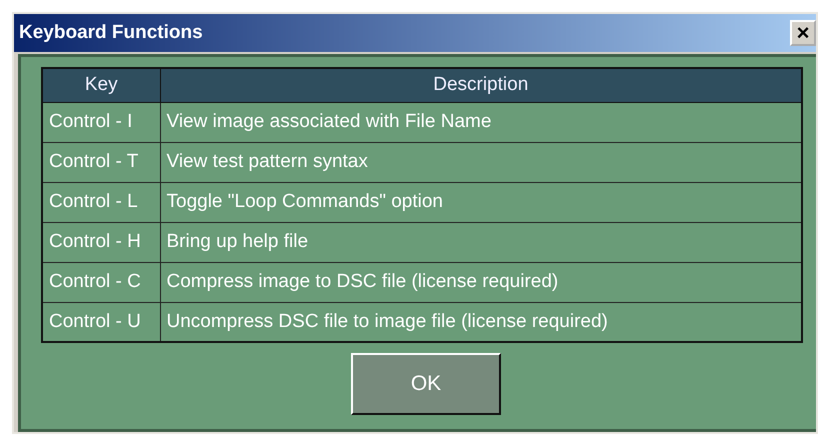 This screenshot has width=818, height=437. Describe the element at coordinates (481, 85) in the screenshot. I see `column-header: Description` at that location.